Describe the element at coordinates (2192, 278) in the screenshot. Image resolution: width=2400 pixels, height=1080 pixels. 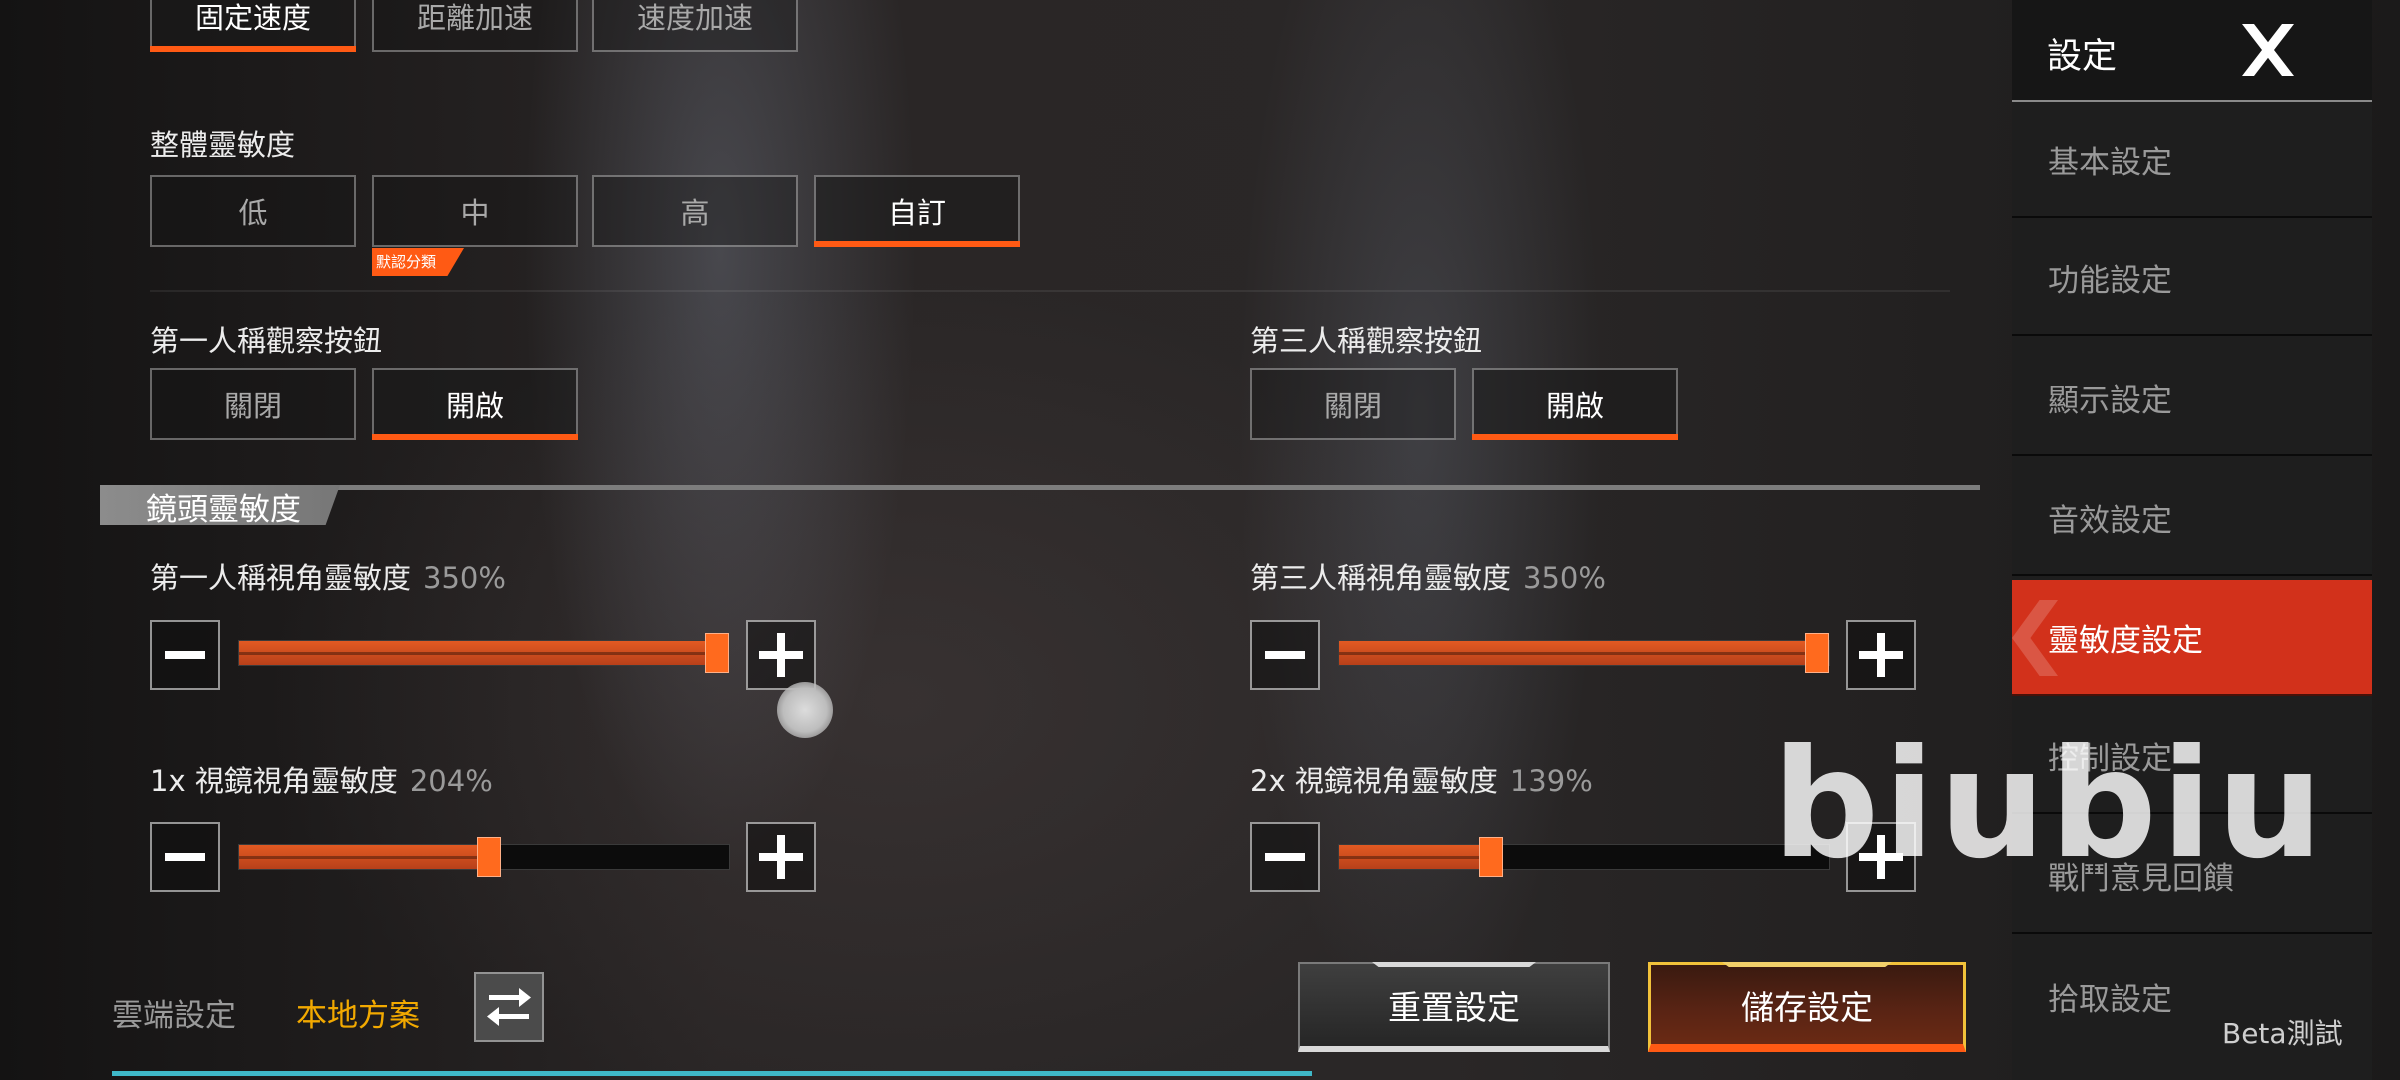
I see `sidebar-item-function: 功能設定` at that location.